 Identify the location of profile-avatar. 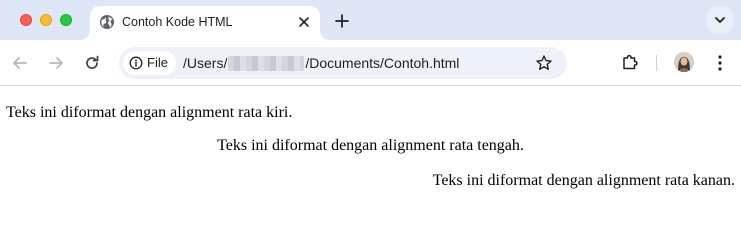
(684, 62).